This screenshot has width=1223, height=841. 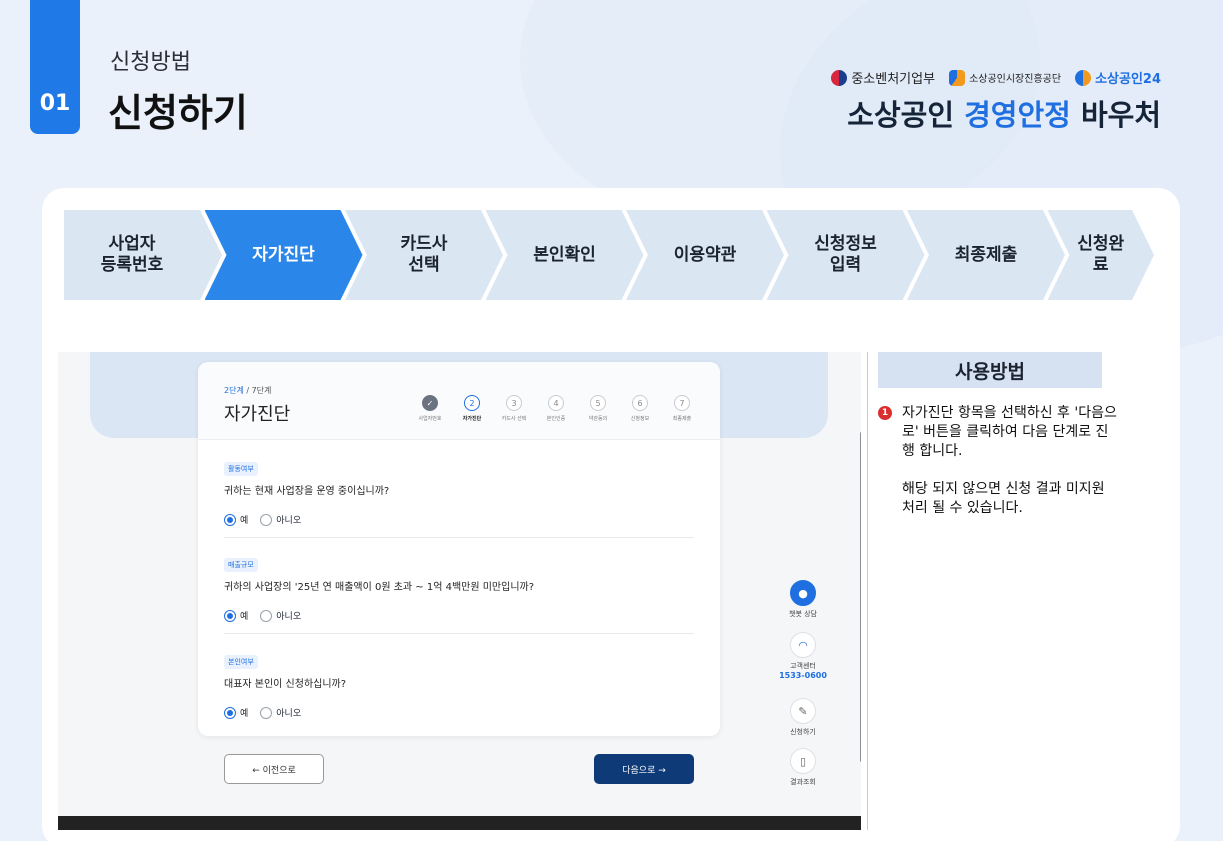 What do you see at coordinates (986, 255) in the screenshot?
I see `step-7: 최종제출` at bounding box center [986, 255].